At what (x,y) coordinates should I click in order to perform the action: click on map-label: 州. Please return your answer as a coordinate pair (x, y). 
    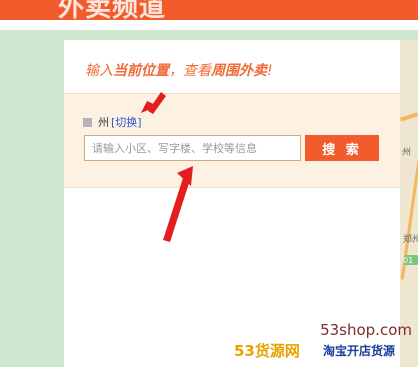
    Looking at the image, I should click on (407, 153).